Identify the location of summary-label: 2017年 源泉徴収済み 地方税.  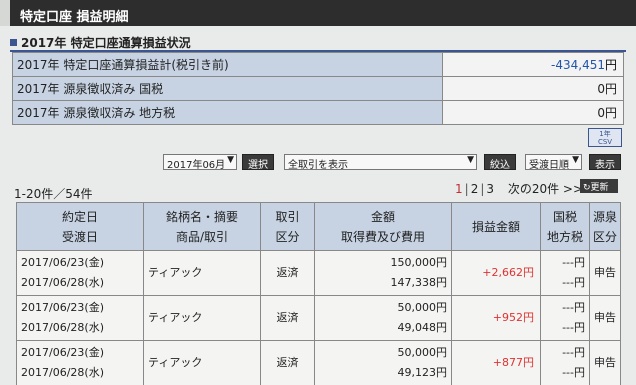
(227, 112).